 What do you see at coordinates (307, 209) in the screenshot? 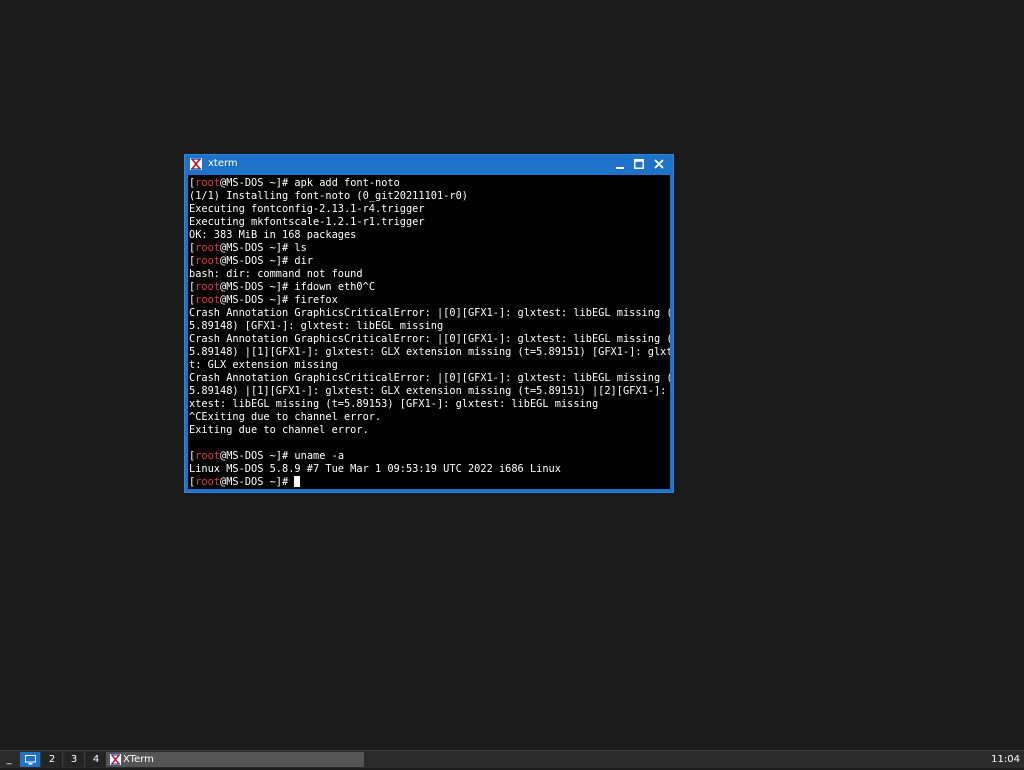
I see `terminal-line: Executing fontconfig-2.13.1-r4.trigger` at bounding box center [307, 209].